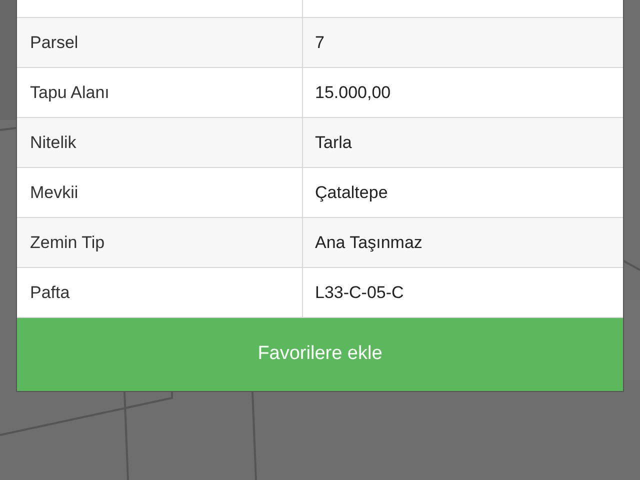 The height and width of the screenshot is (480, 640). I want to click on property-label: Zemin Tip, so click(67, 243).